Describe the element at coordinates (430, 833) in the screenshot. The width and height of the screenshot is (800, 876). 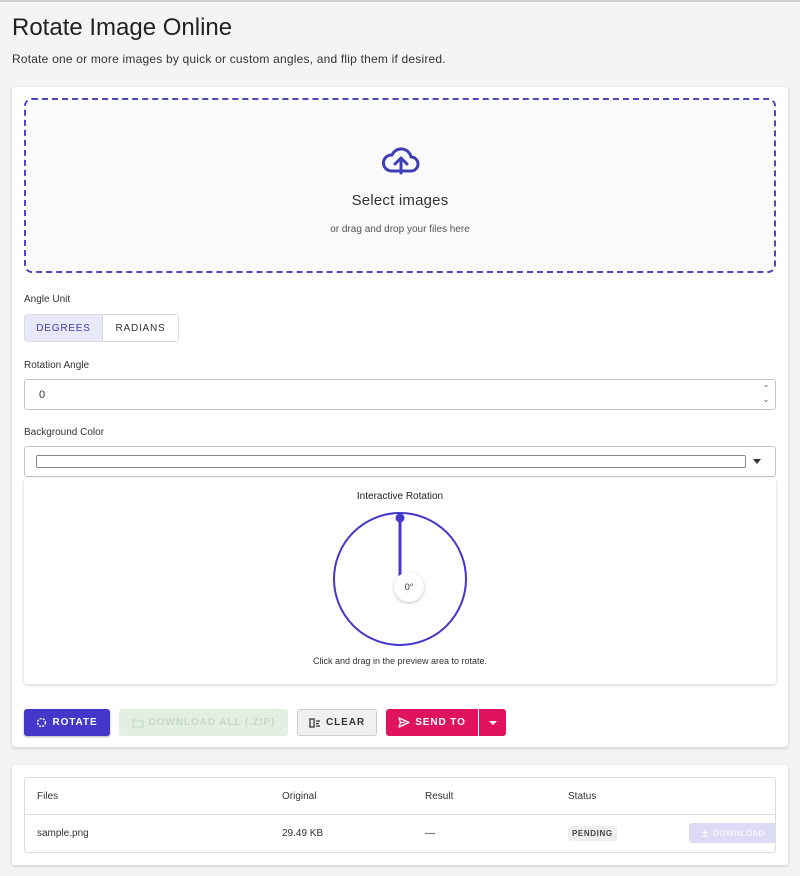
I see `result-size: —` at that location.